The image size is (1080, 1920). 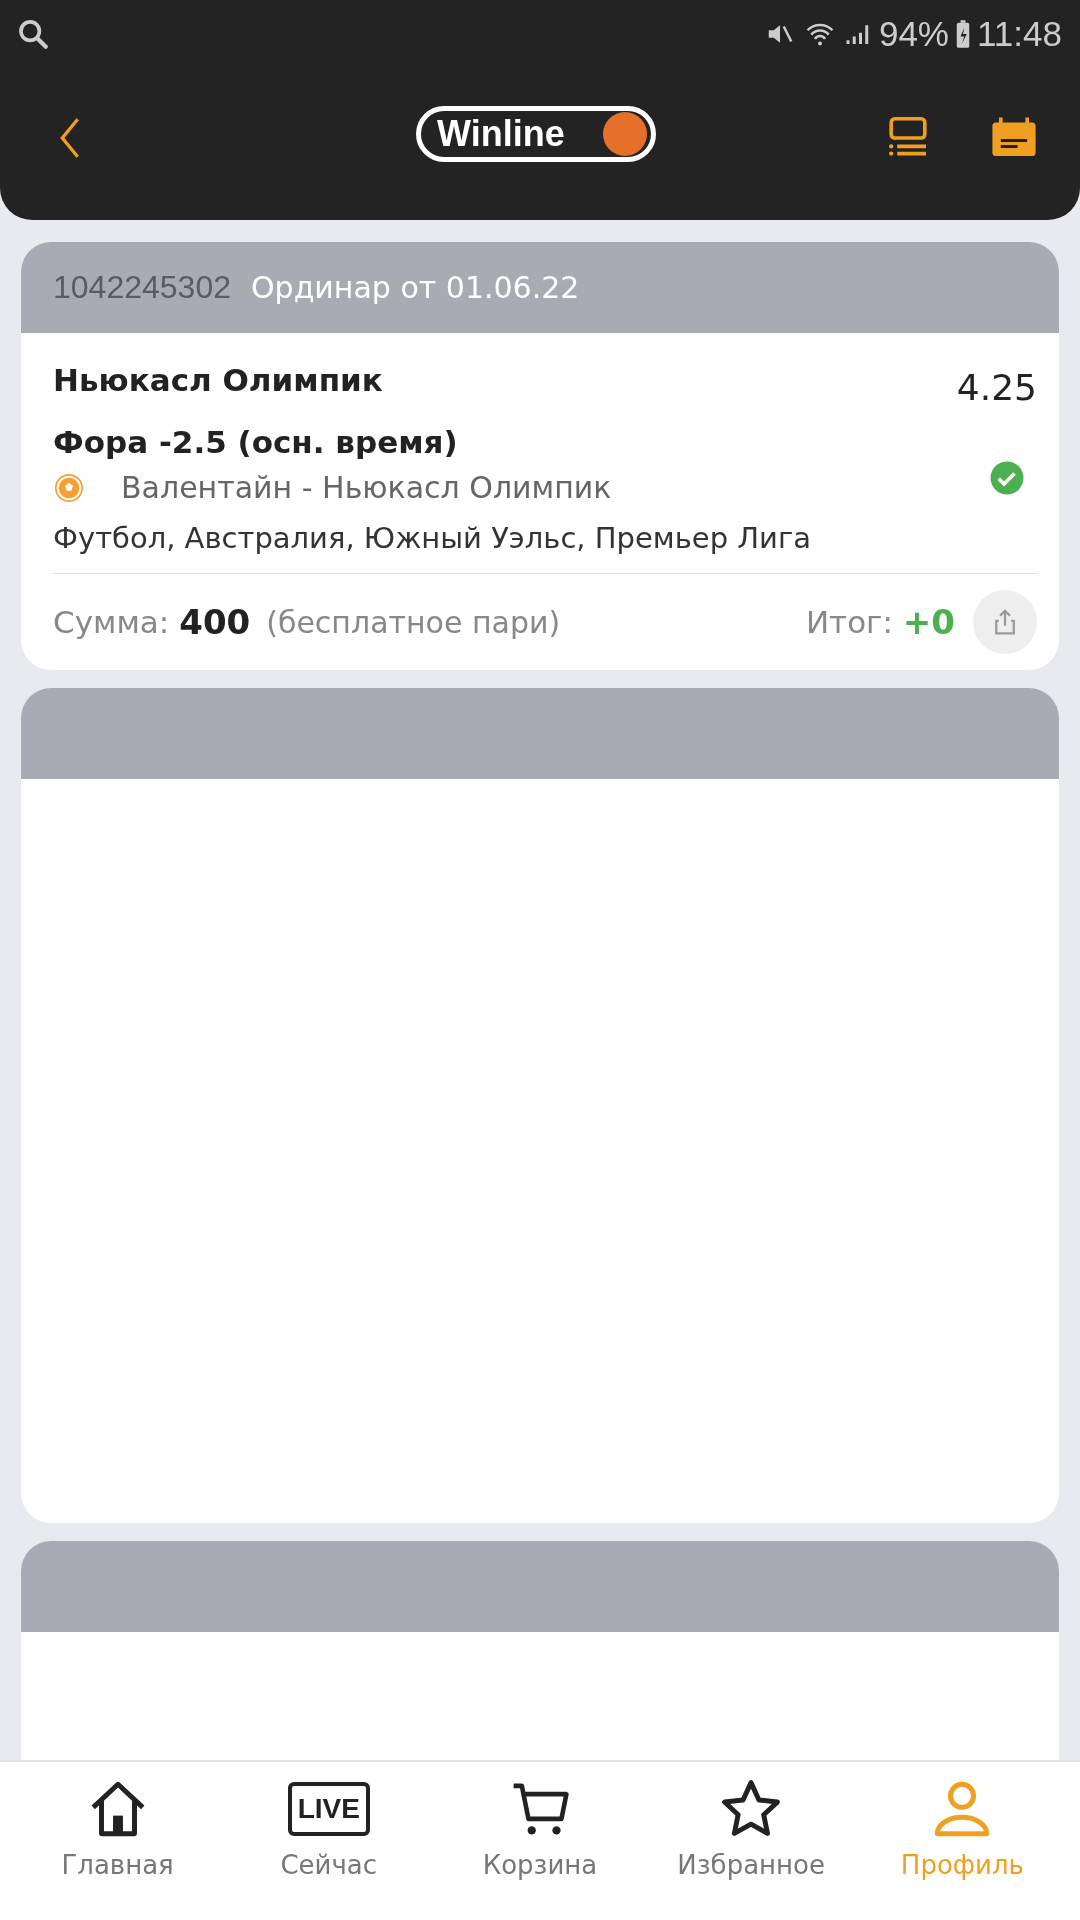 What do you see at coordinates (328, 1841) in the screenshot?
I see `nav-tab: LIVE Сейчас` at bounding box center [328, 1841].